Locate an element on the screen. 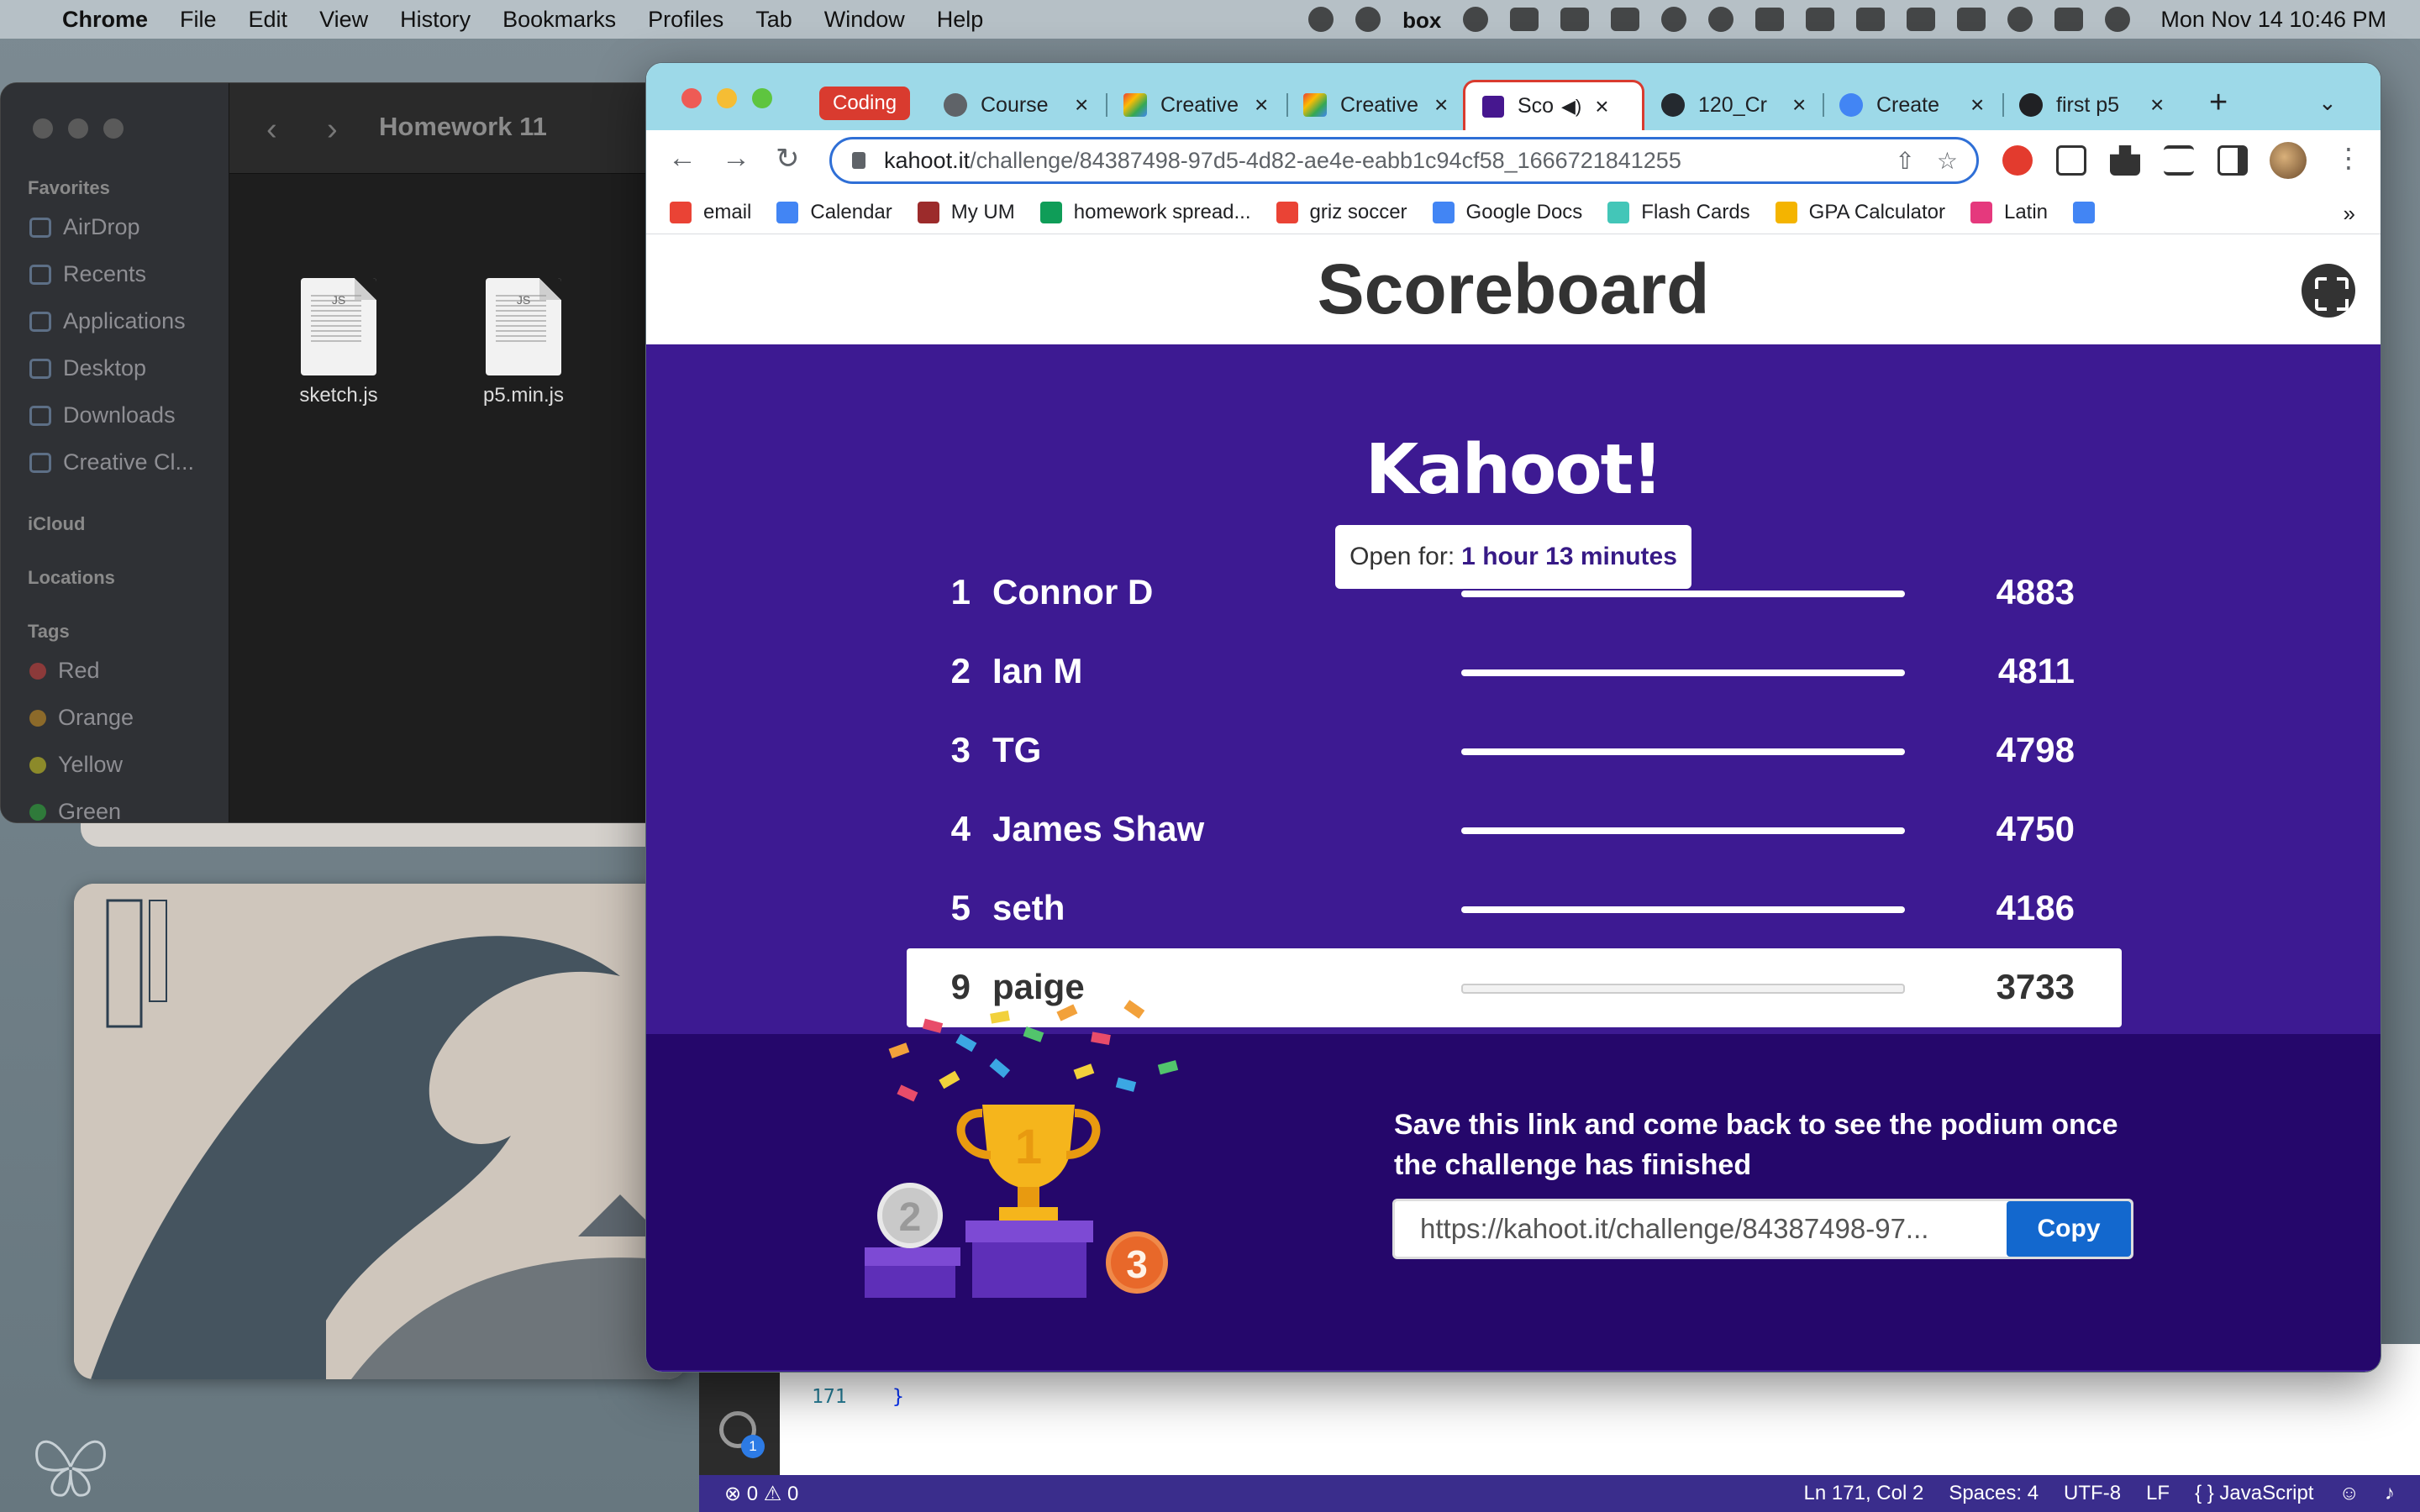  battery-icon is located at coordinates (1922, 19).